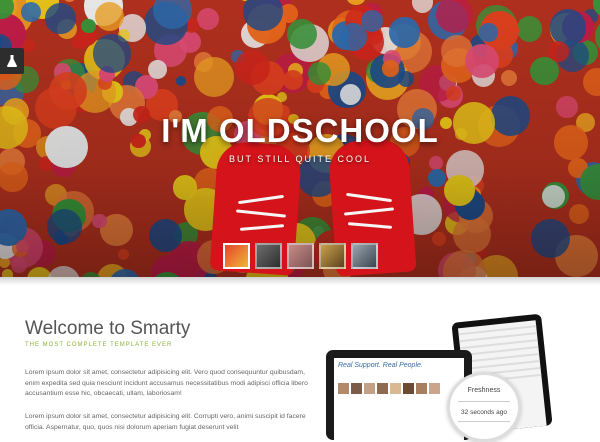  I want to click on style-switcher-tab, so click(12, 61).